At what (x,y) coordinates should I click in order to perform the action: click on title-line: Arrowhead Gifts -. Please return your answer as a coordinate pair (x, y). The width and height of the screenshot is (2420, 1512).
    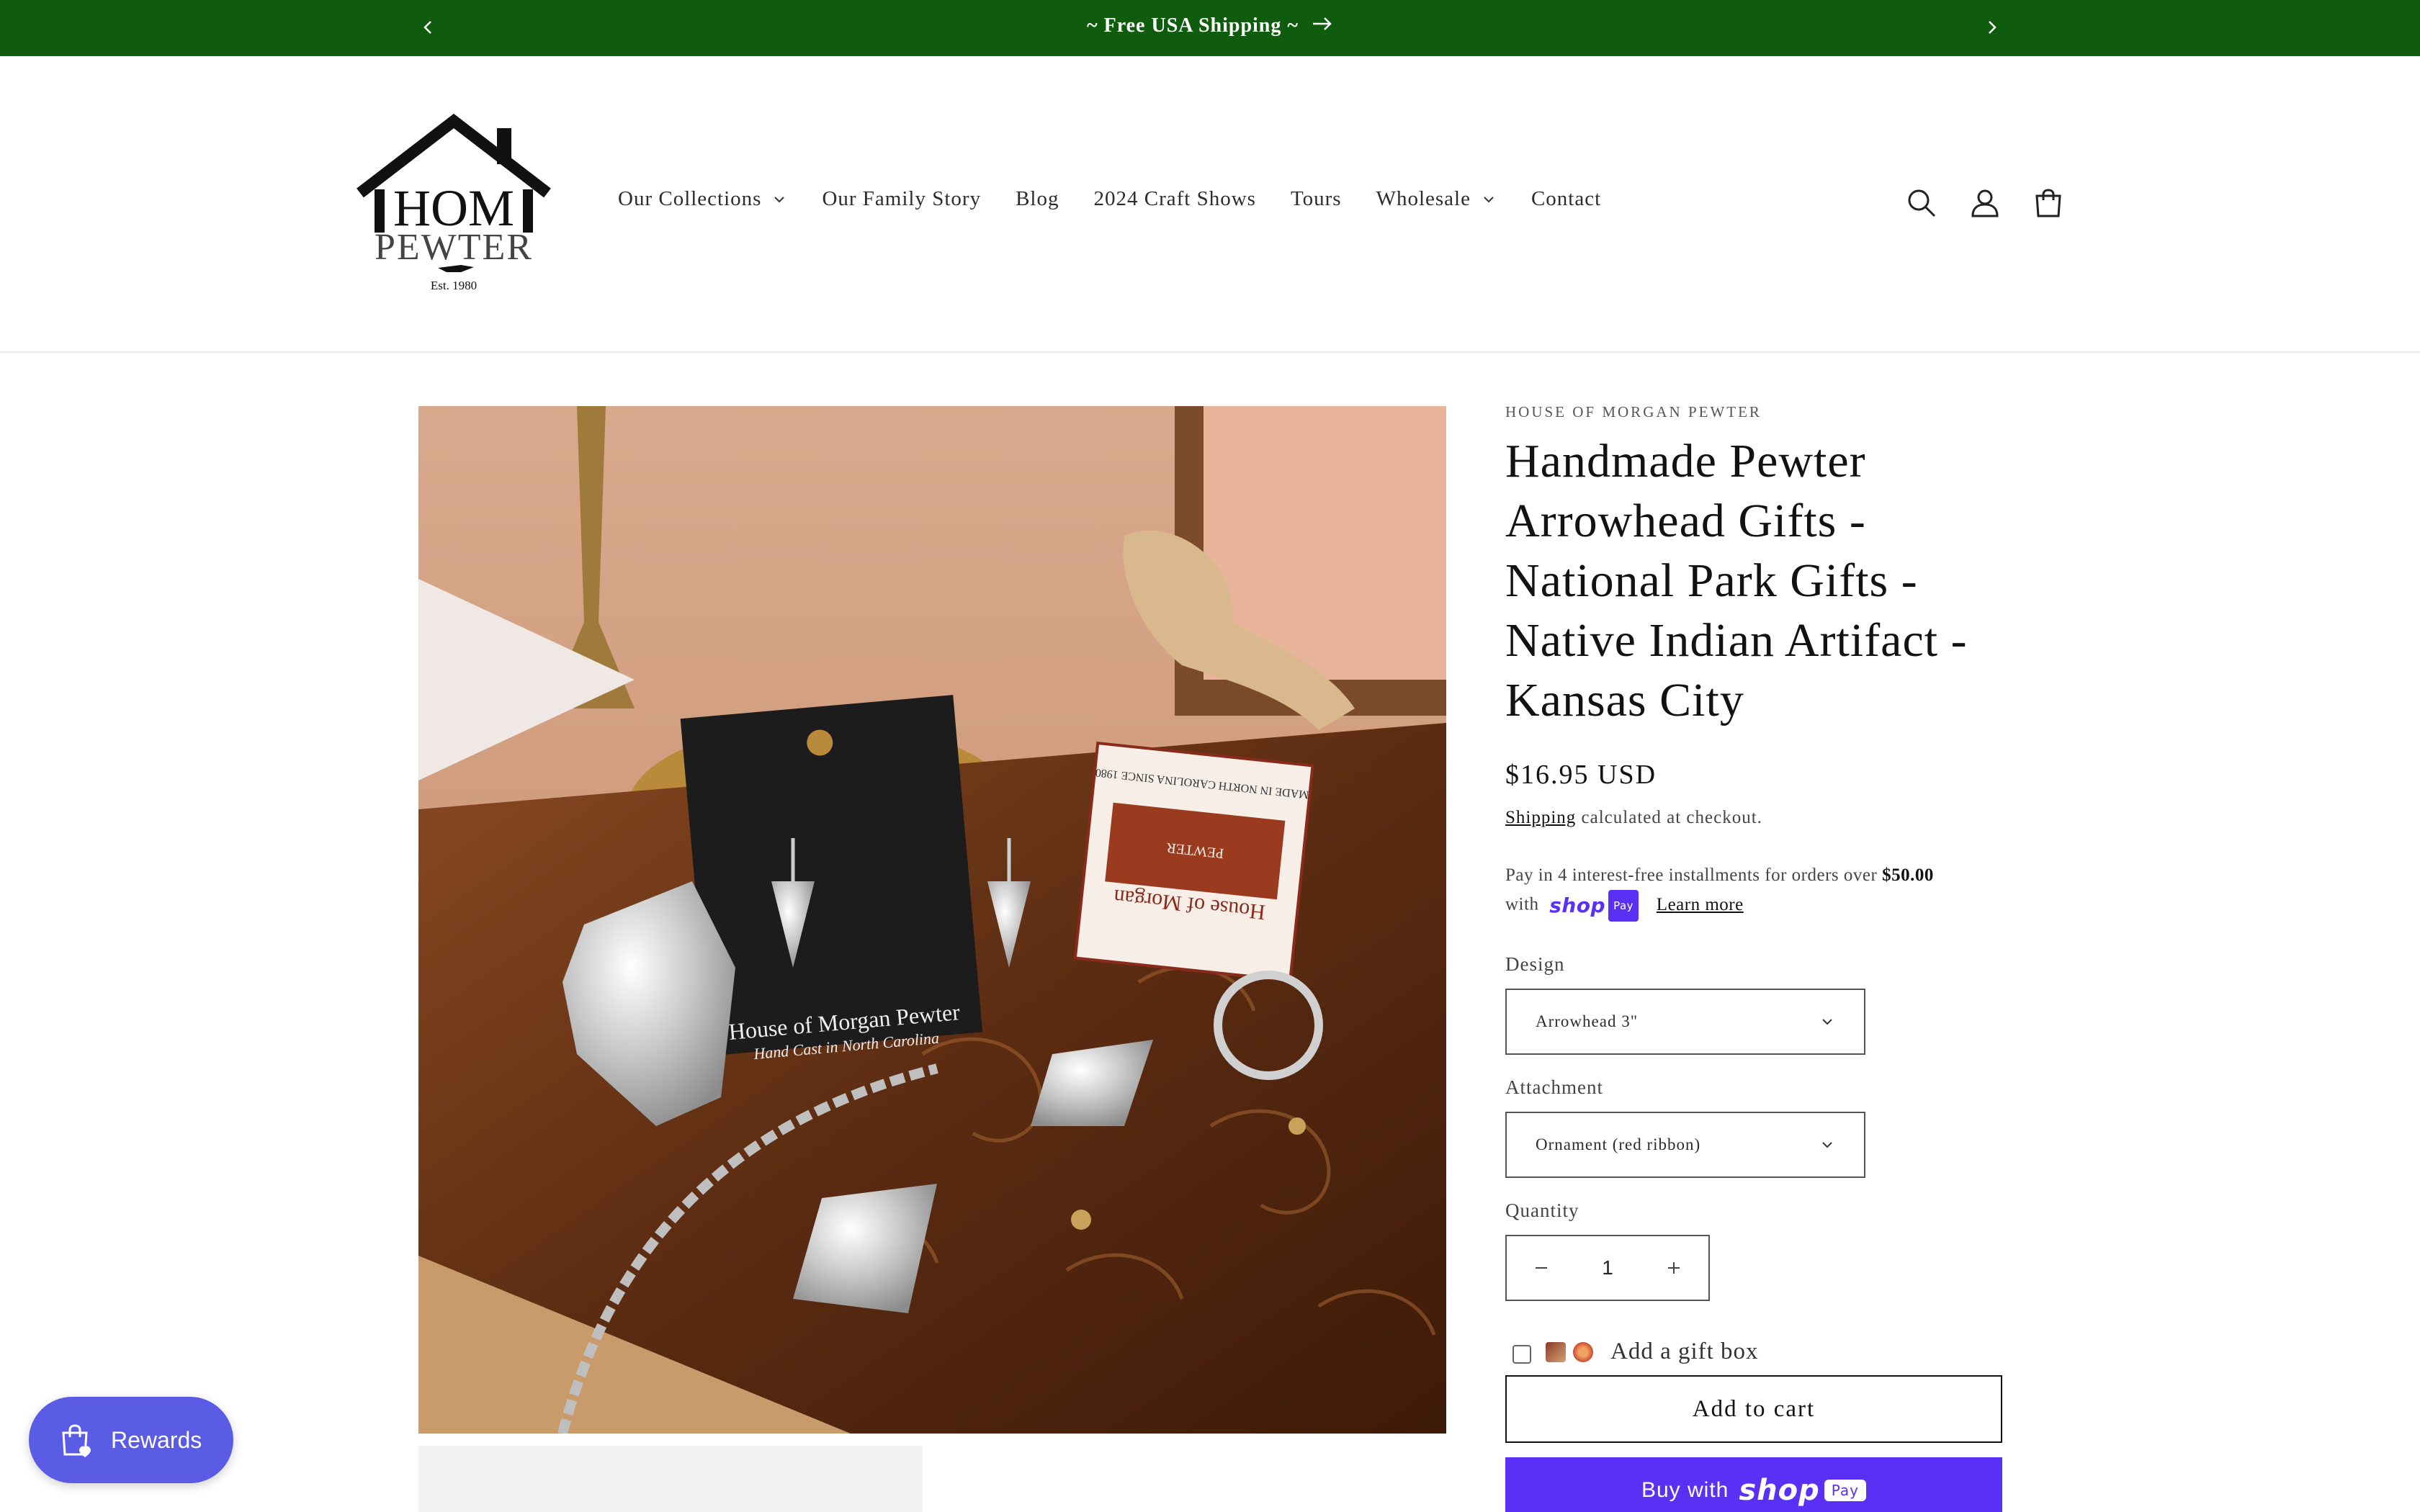
    Looking at the image, I should click on (1685, 521).